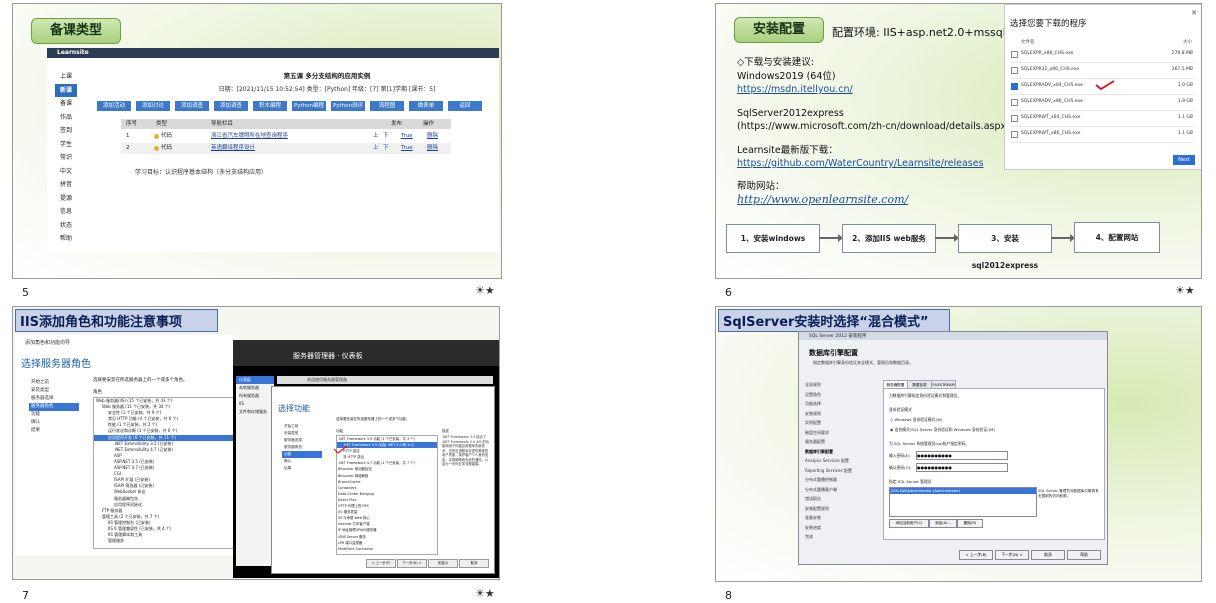 The image size is (1216, 603). Describe the element at coordinates (302, 468) in the screenshot. I see `features-nav-item: 结果` at that location.